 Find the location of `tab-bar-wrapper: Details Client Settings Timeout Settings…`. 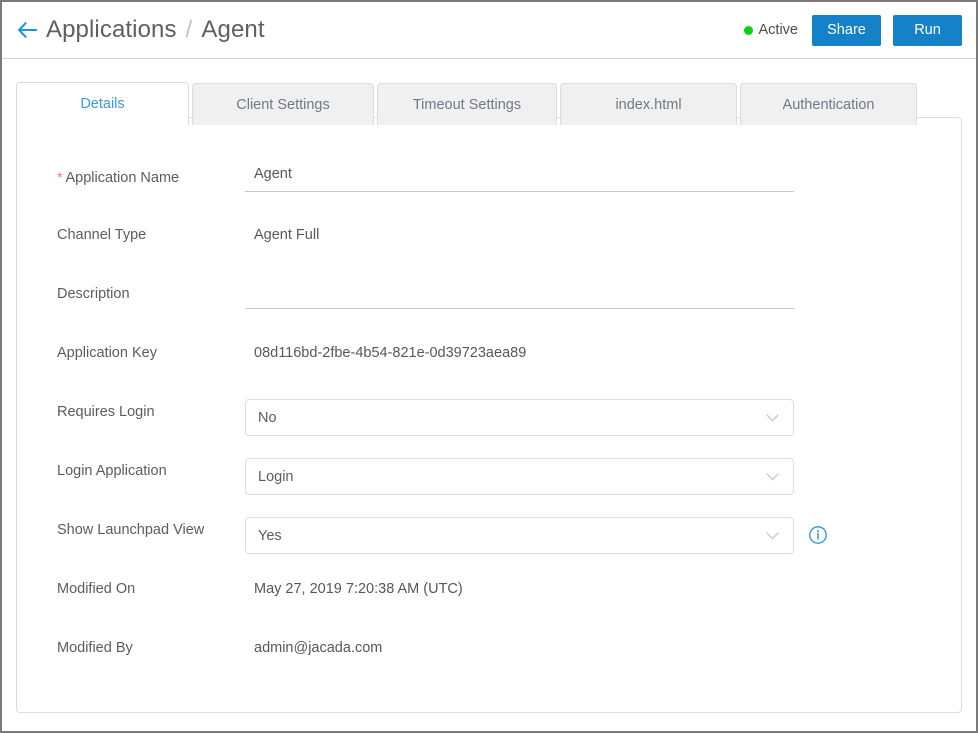

tab-bar-wrapper: Details Client Settings Timeout Settings… is located at coordinates (489, 92).